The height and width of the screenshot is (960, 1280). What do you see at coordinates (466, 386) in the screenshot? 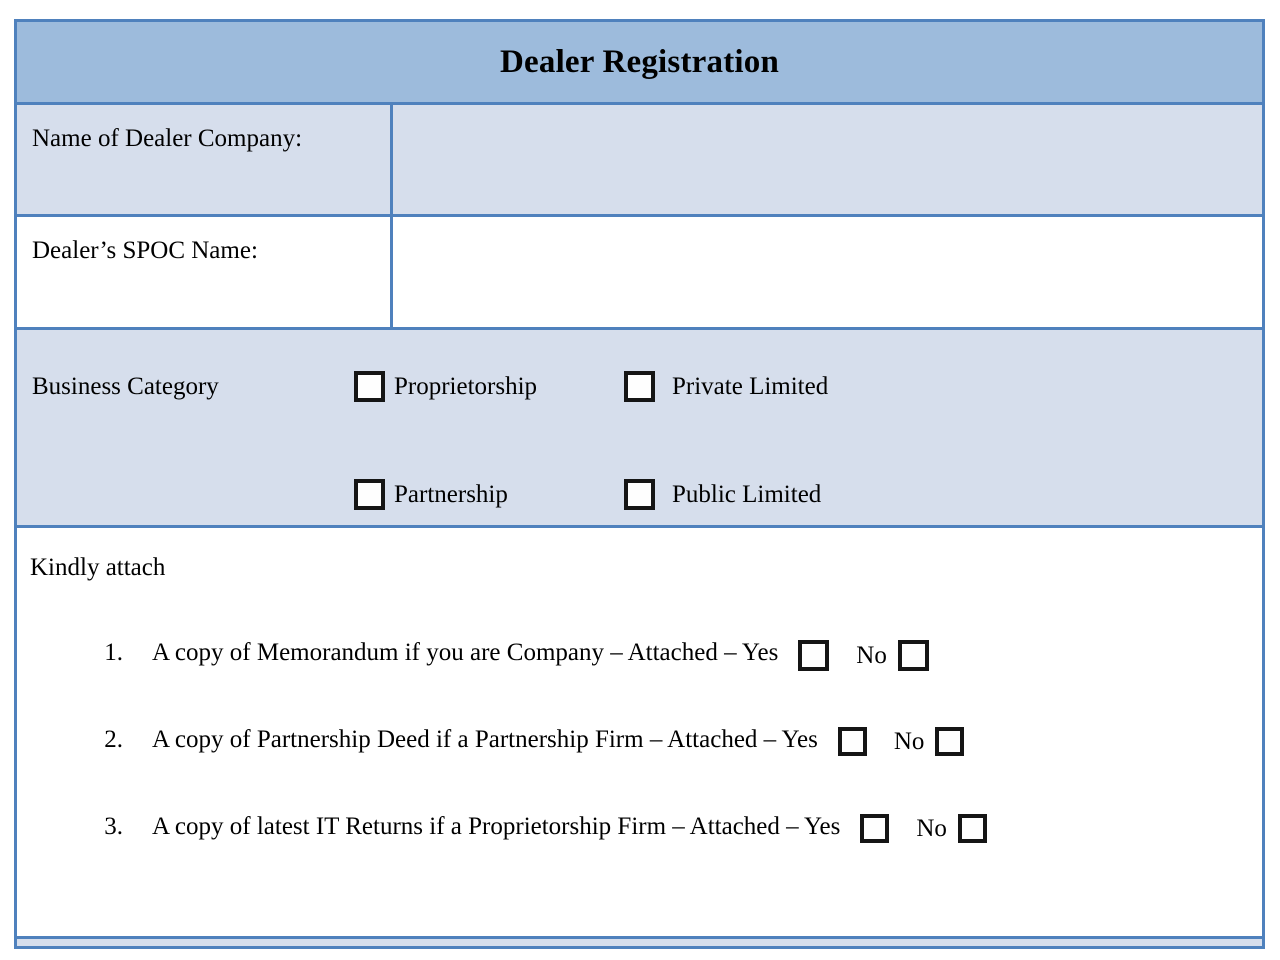
I see `category-option-label: Proprietorship` at bounding box center [466, 386].